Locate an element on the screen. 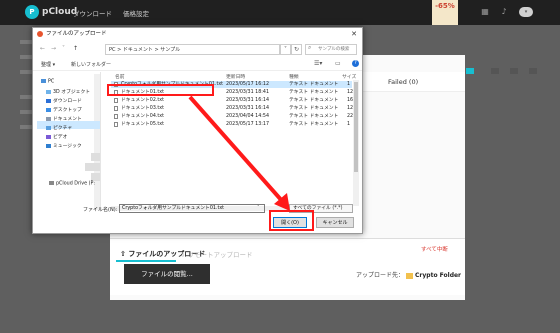 The height and width of the screenshot is (333, 560). cancel-button: キャンセル is located at coordinates (335, 222).